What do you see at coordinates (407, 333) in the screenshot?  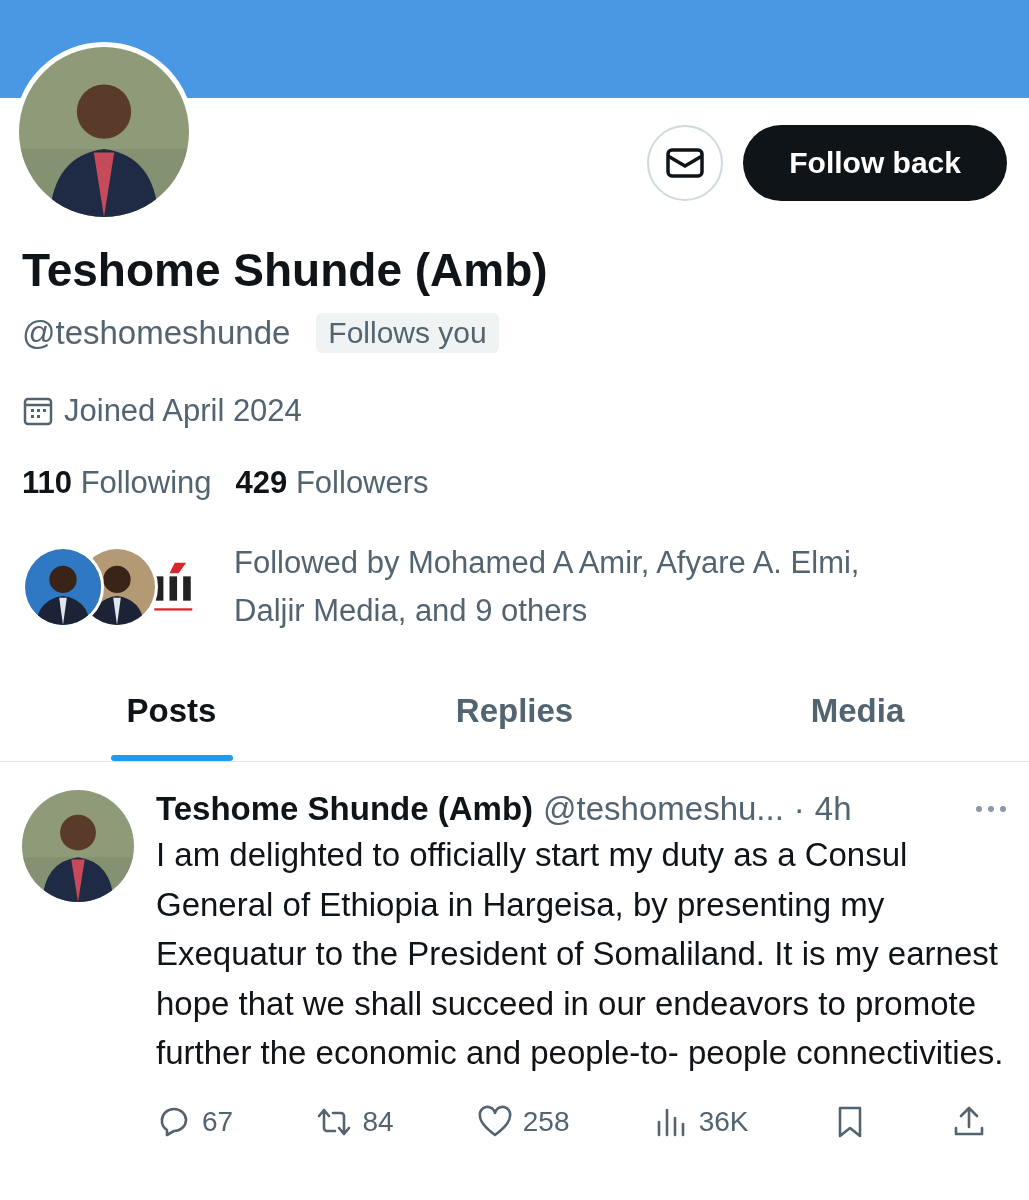 I see `follows-you-badge: Follows you` at bounding box center [407, 333].